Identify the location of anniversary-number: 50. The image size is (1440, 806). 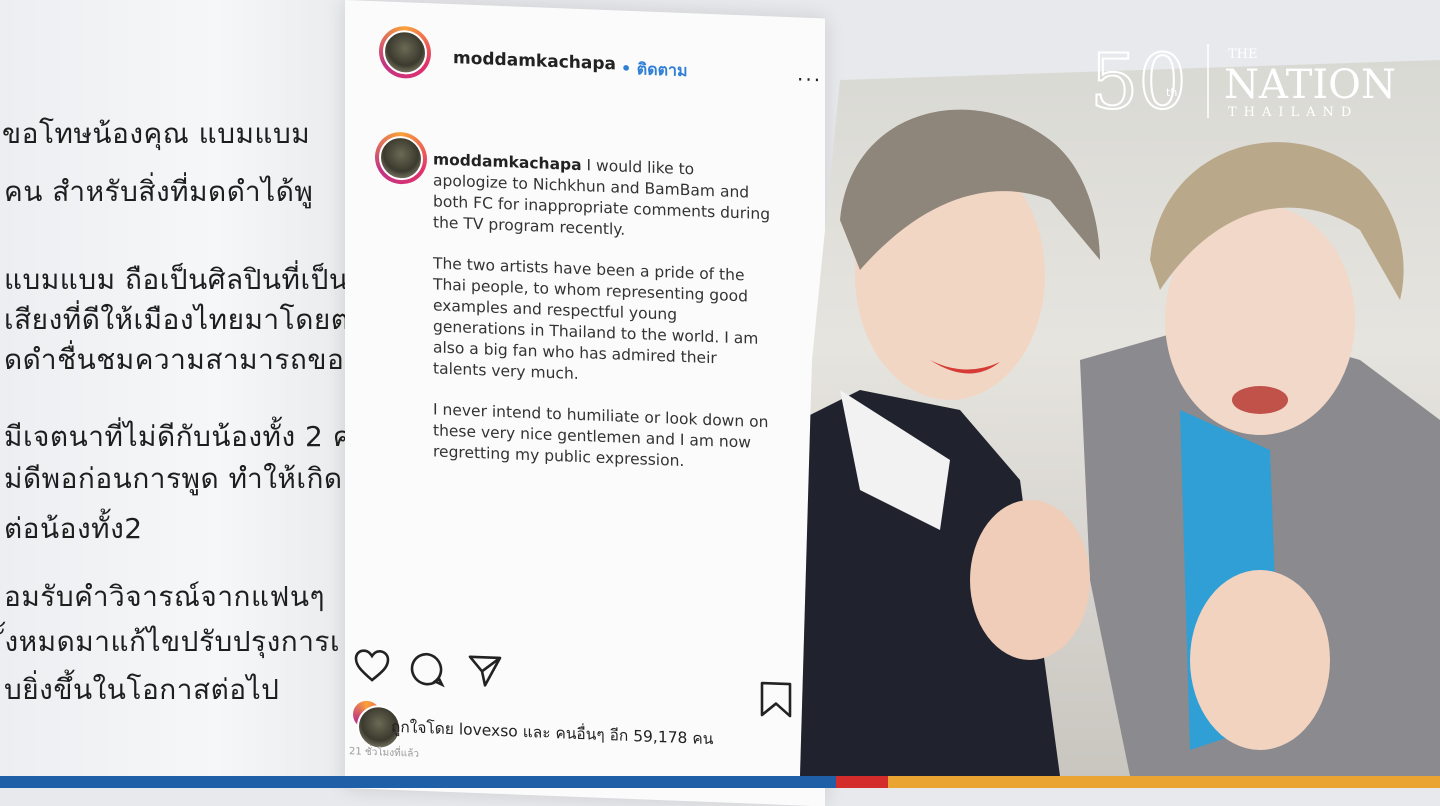
(1138, 81).